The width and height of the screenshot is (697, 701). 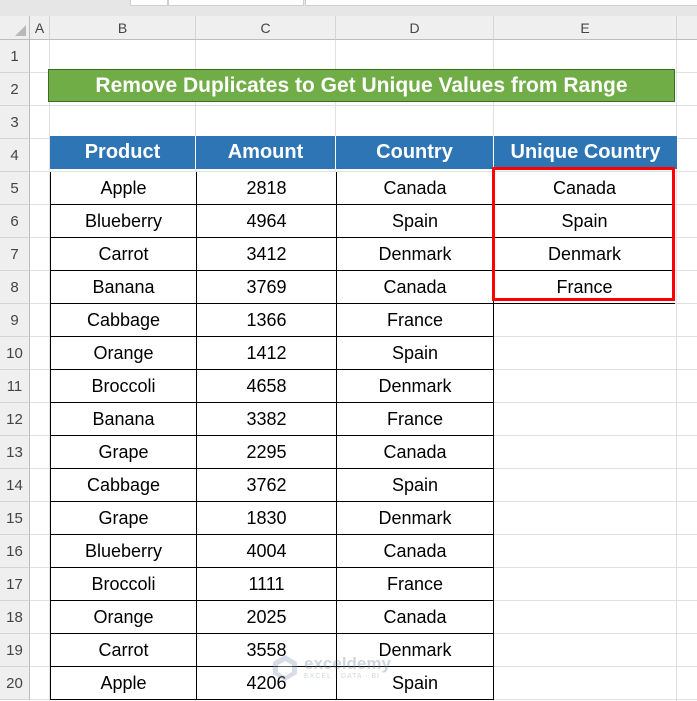 What do you see at coordinates (15, 650) in the screenshot?
I see `row-header: 19` at bounding box center [15, 650].